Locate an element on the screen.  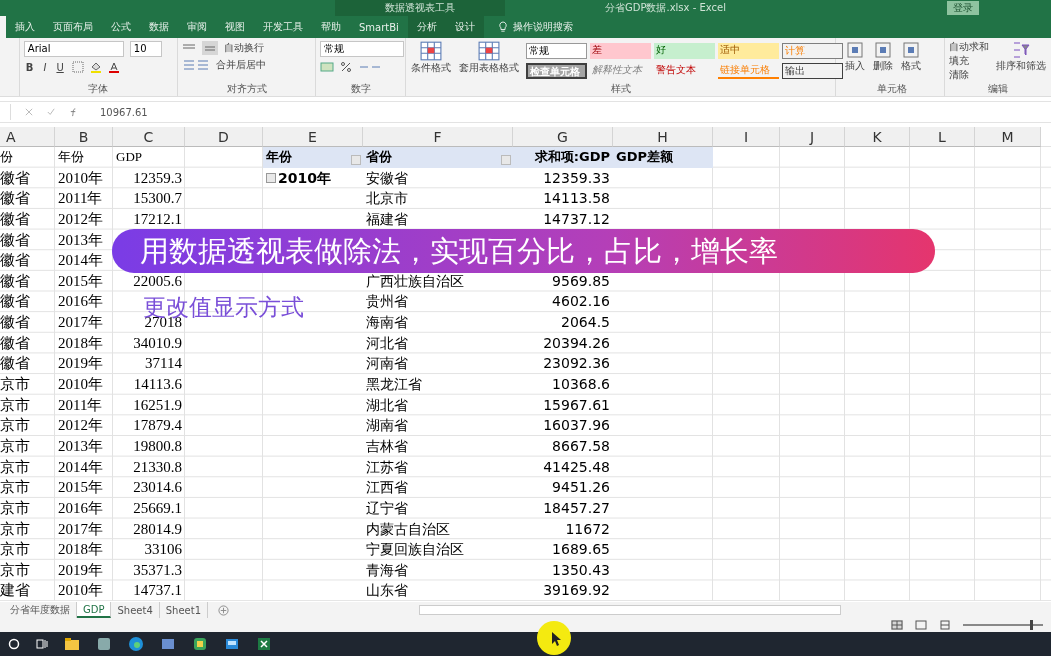
filter-item: 2010年 is located at coordinates (313, 178).